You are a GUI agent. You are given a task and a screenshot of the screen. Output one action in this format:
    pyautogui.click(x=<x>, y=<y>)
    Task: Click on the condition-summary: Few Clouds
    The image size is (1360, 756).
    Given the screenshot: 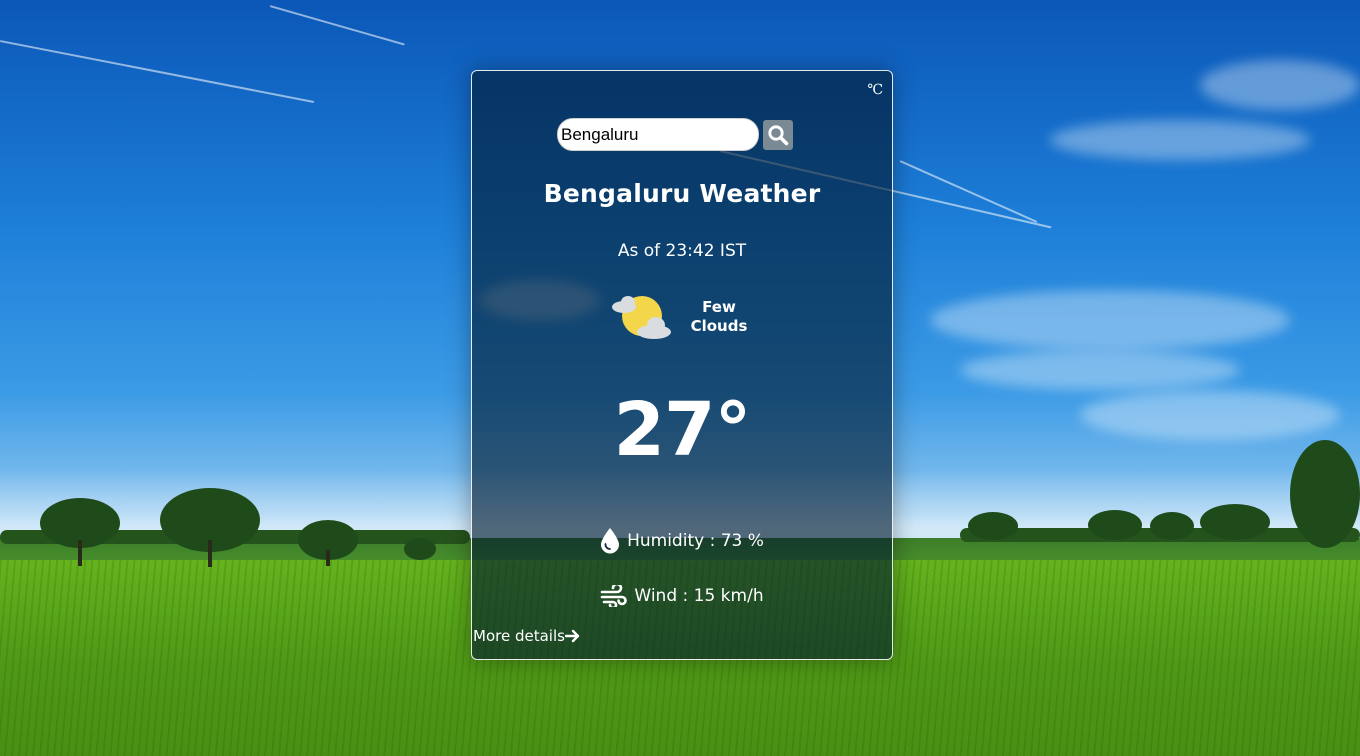 What is the action you would take?
    pyautogui.click(x=680, y=317)
    